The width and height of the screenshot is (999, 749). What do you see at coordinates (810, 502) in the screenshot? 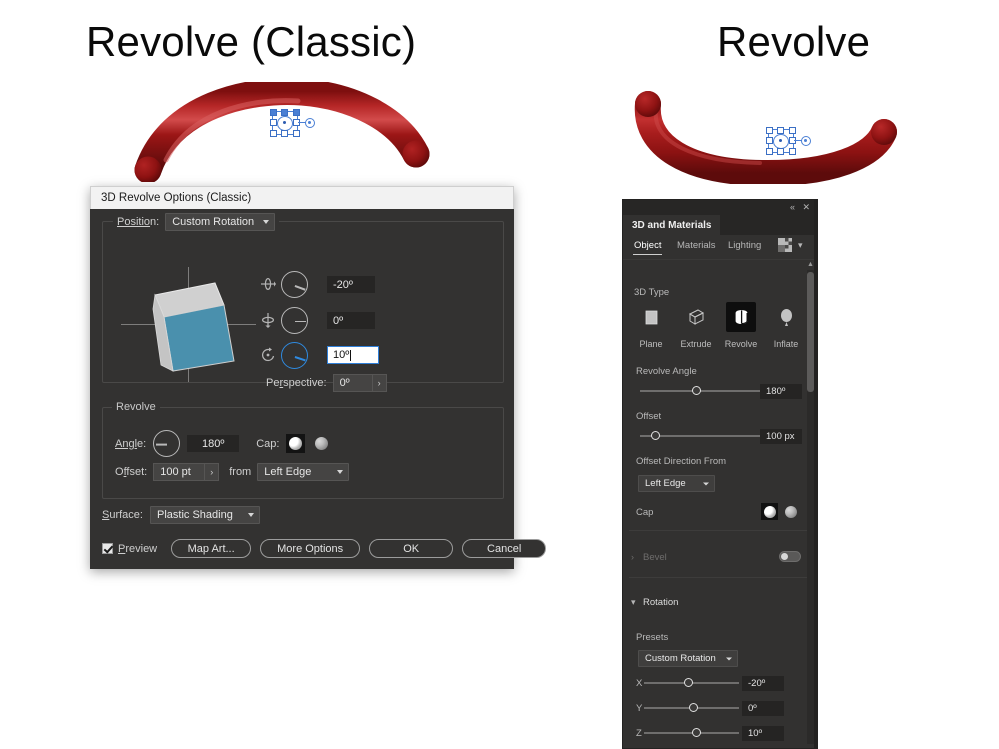
I see `panel-scrollbar: ▲` at bounding box center [810, 502].